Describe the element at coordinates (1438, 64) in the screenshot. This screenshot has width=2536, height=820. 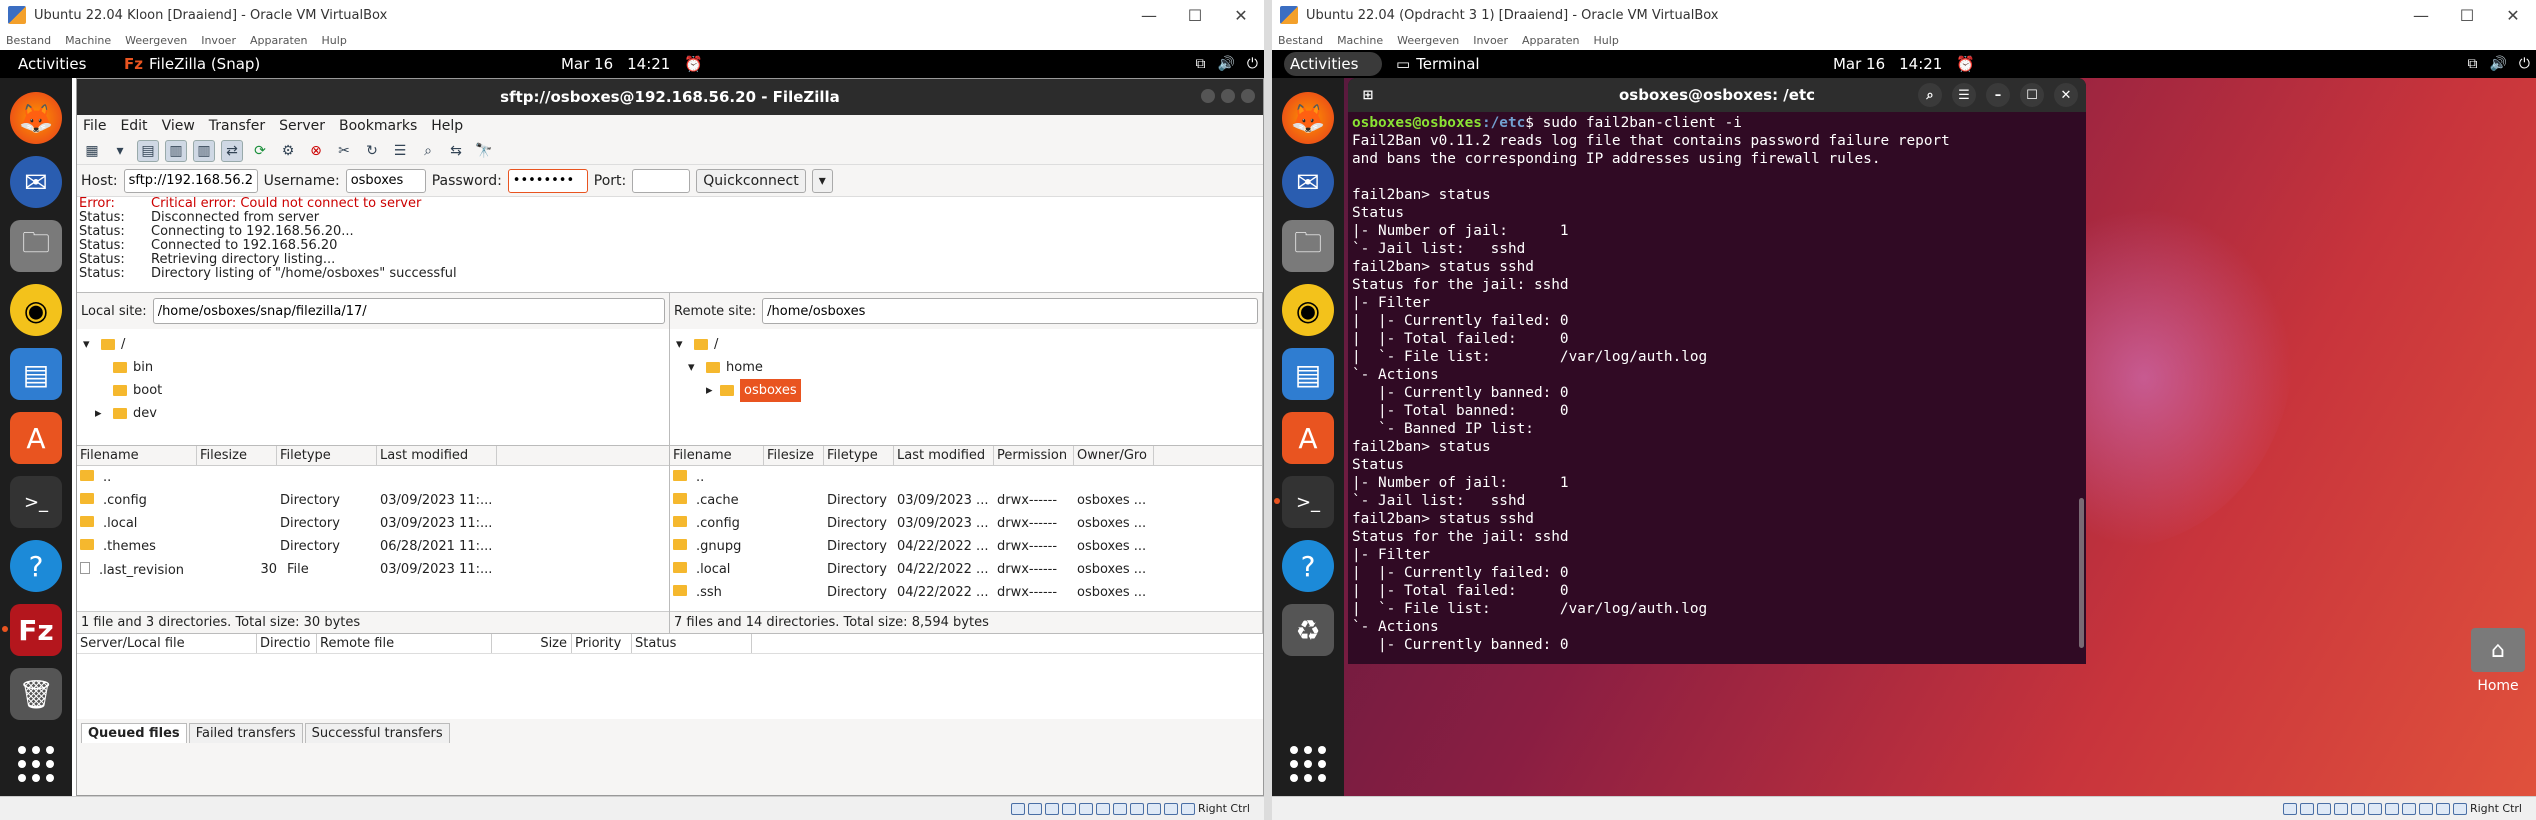
I see `app-menu: ▭ Terminal` at that location.